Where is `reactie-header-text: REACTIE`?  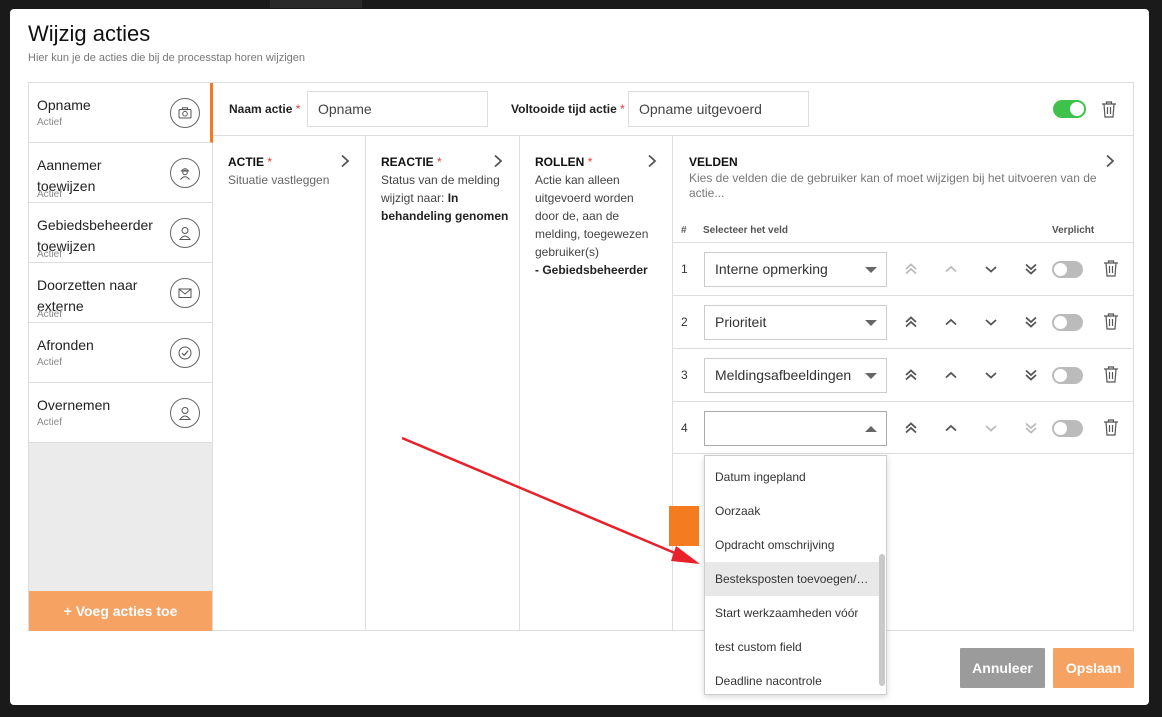
reactie-header-text: REACTIE is located at coordinates (407, 162).